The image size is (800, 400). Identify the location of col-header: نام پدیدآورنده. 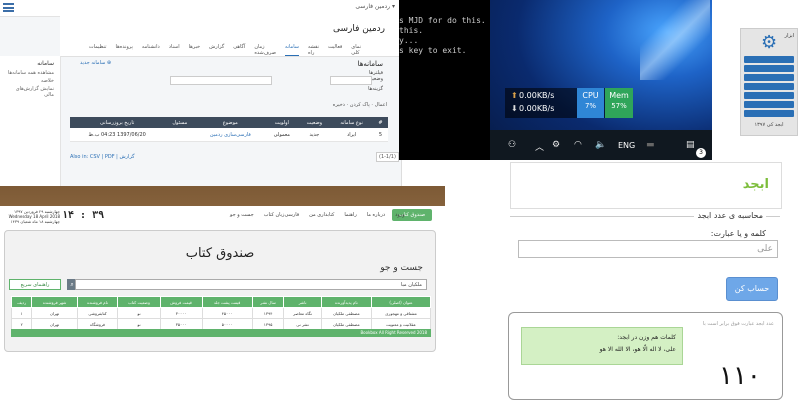
(346, 302).